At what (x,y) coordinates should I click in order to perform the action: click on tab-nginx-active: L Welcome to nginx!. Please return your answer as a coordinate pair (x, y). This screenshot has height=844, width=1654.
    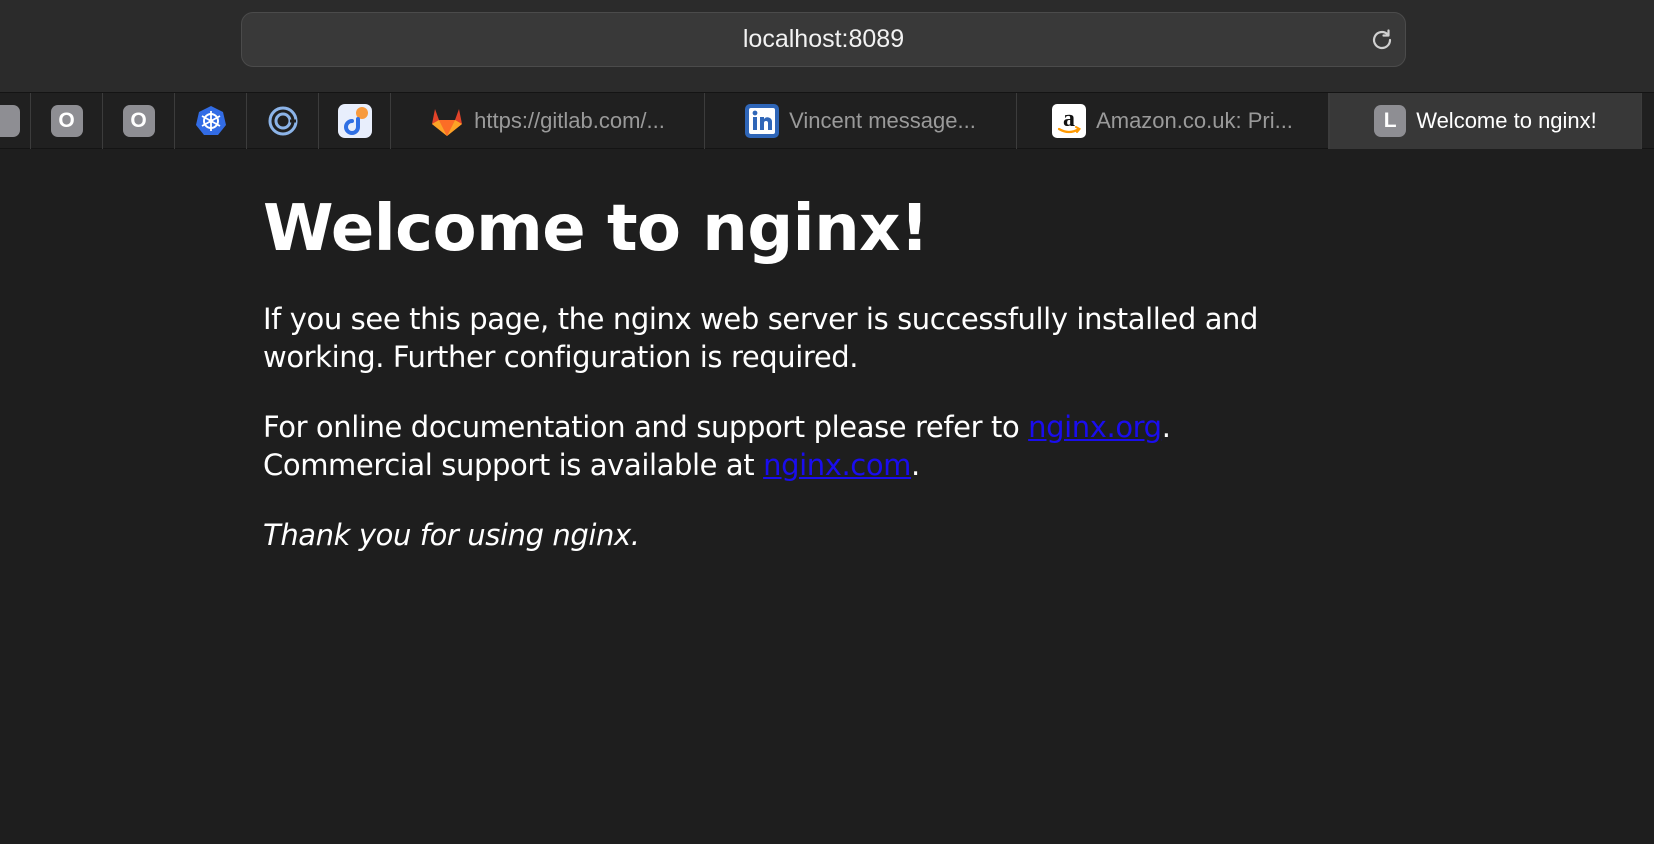
    Looking at the image, I should click on (1485, 121).